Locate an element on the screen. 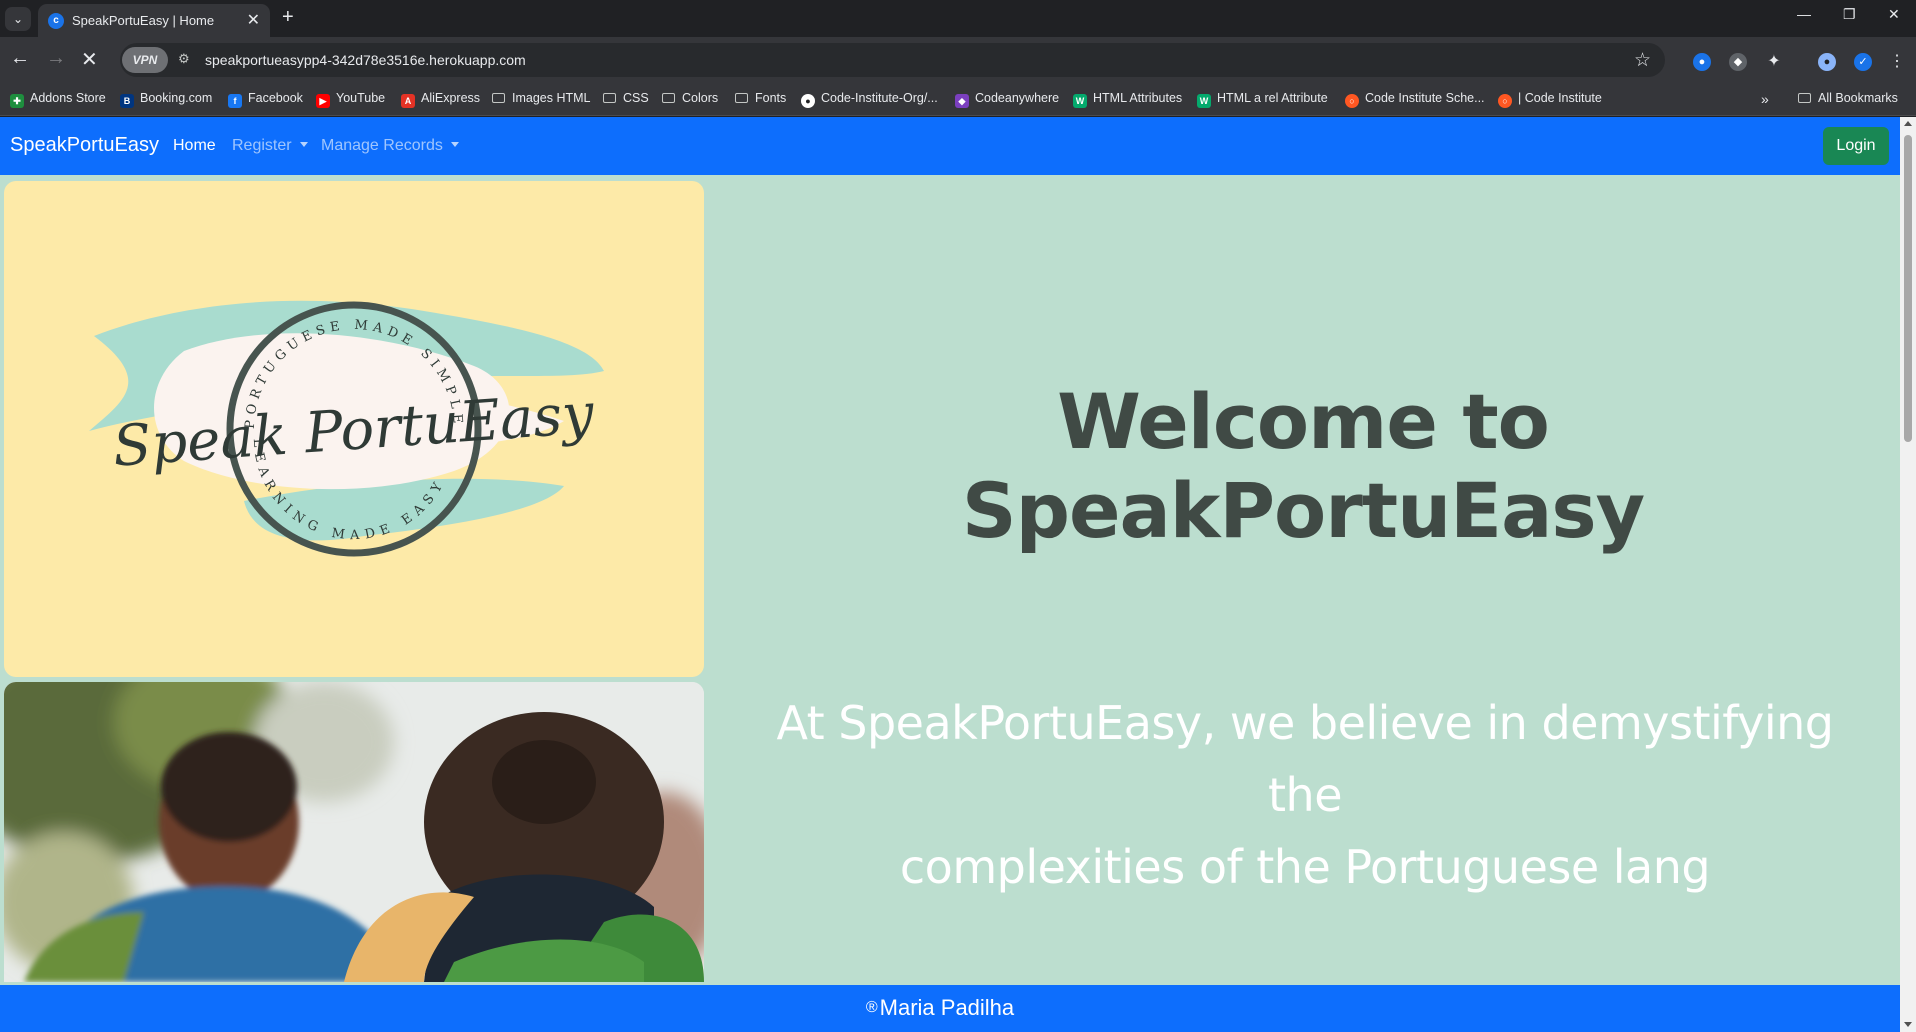 The width and height of the screenshot is (1916, 1032). nav-link-register: Register is located at coordinates (270, 146).